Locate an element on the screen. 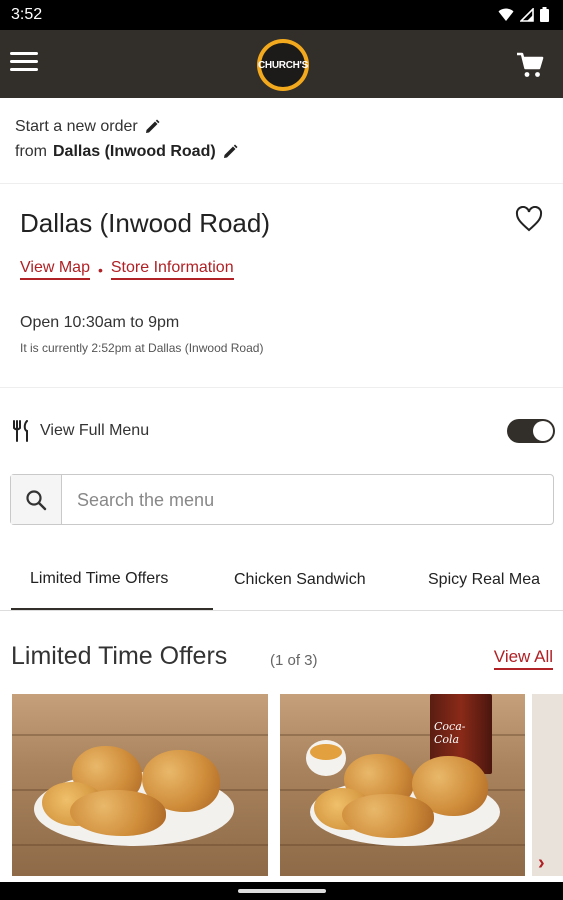 The width and height of the screenshot is (563, 900). view-map-link: View Map is located at coordinates (55, 269).